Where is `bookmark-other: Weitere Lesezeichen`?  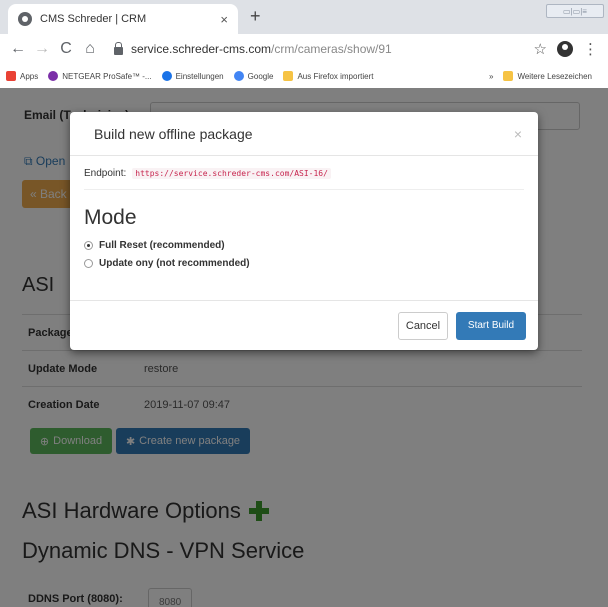
bookmark-other: Weitere Lesezeichen is located at coordinates (547, 76).